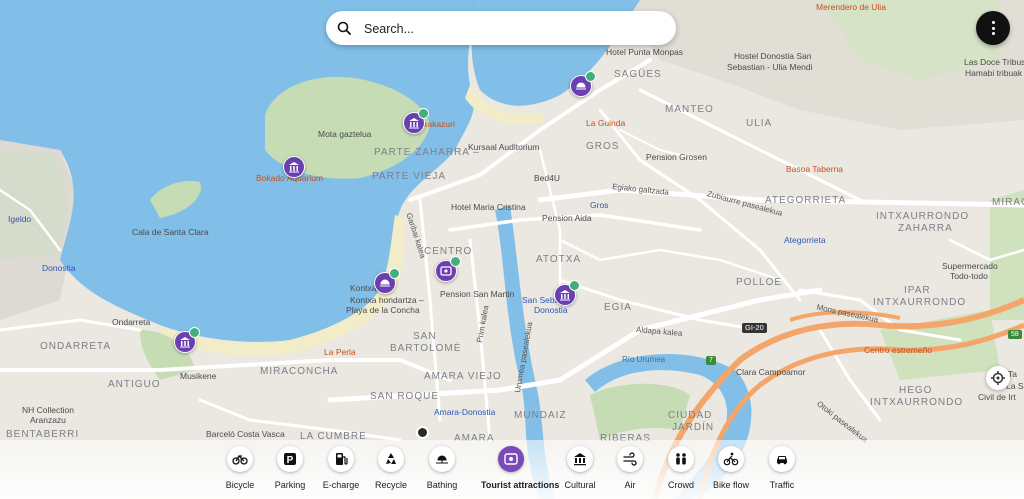 This screenshot has height=499, width=1024. Describe the element at coordinates (782, 460) in the screenshot. I see `car-icon` at that location.